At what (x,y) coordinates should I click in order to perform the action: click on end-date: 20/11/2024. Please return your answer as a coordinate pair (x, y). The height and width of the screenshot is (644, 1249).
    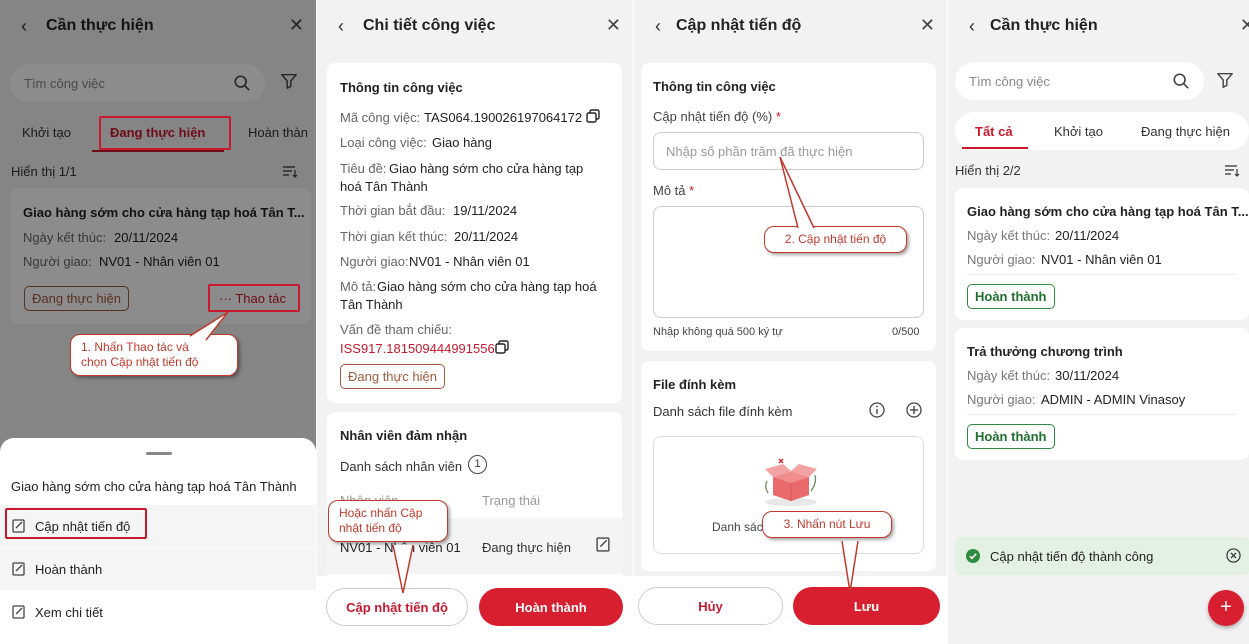
    Looking at the image, I should click on (1087, 235).